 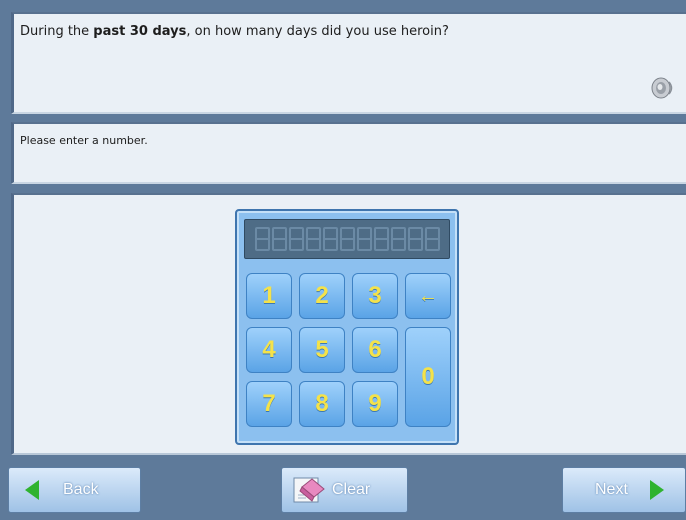 I want to click on question-emphasis: past 30 days, so click(x=140, y=31).